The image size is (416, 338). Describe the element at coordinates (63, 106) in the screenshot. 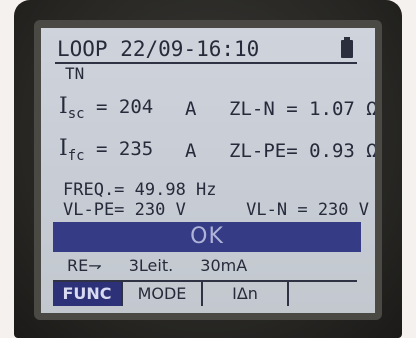

I see `isc-symbol: I` at that location.